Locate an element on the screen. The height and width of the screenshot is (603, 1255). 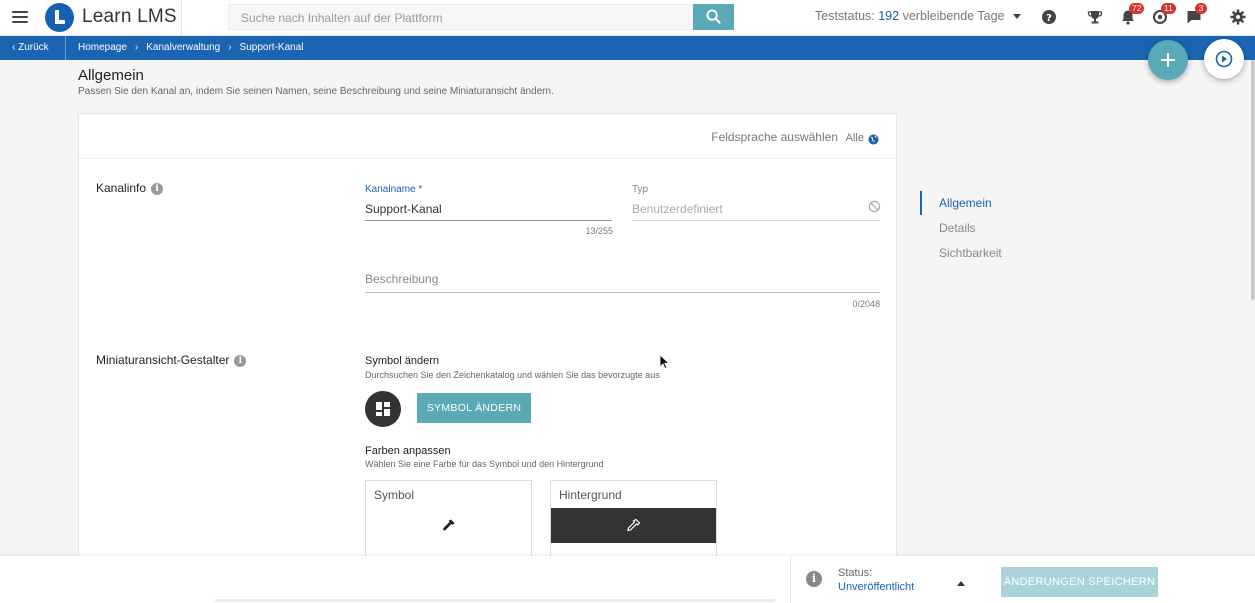
description-input: Beschreibung is located at coordinates (401, 279).